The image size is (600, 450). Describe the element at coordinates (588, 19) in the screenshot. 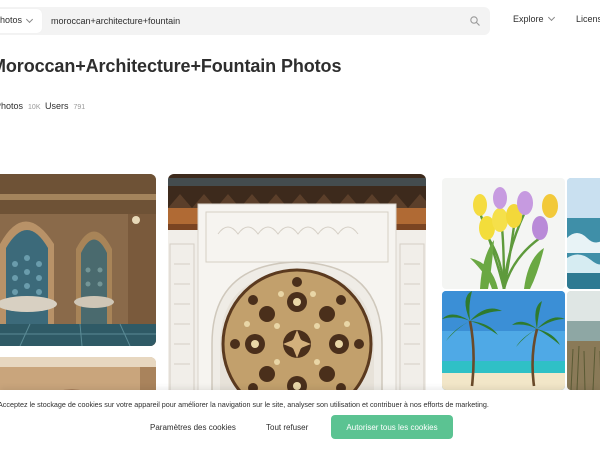

I see `nav-license: License` at that location.